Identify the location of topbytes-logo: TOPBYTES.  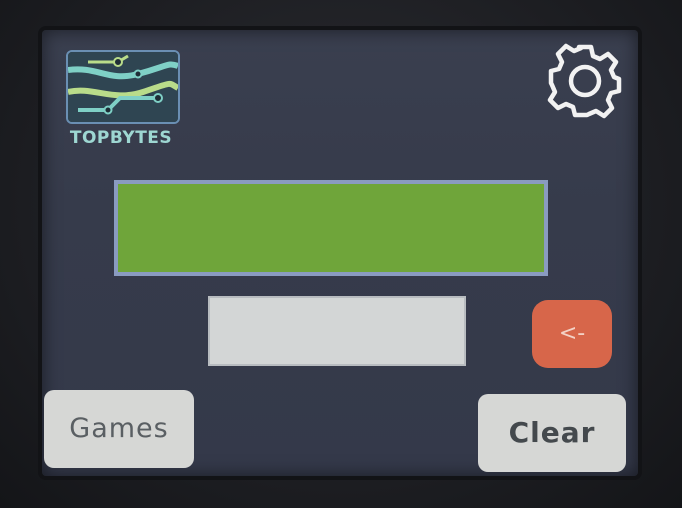
(121, 100).